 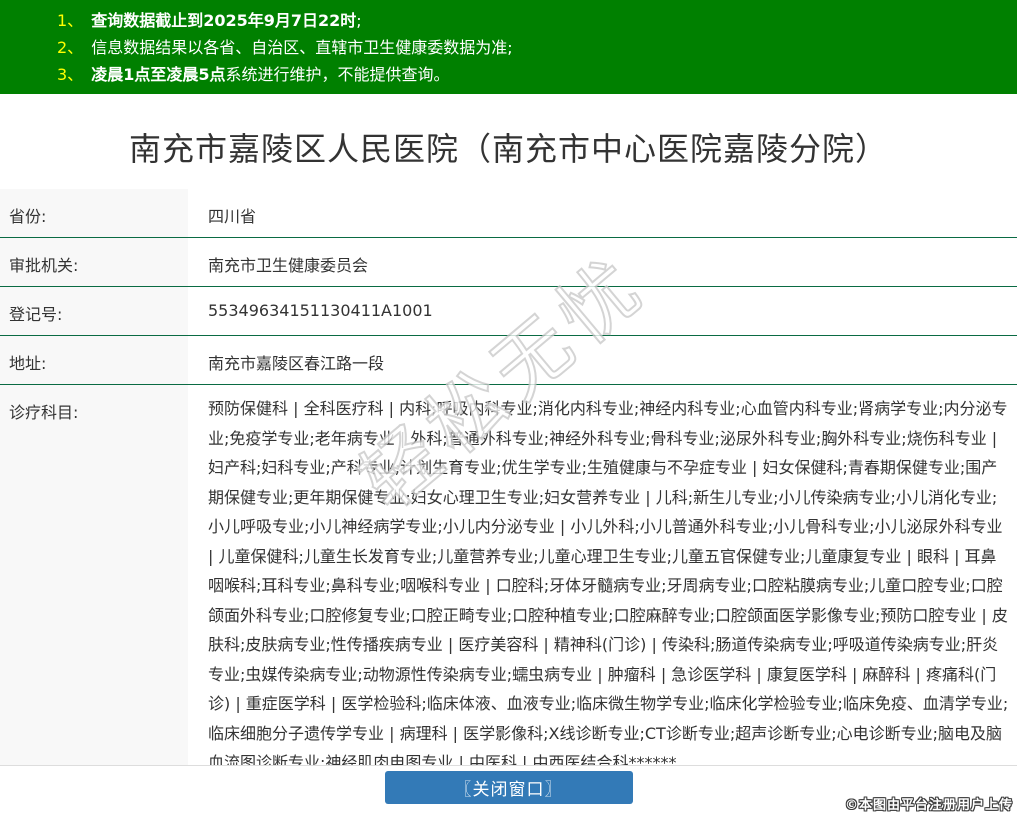 I want to click on row-label-province: 省份:, so click(x=94, y=213).